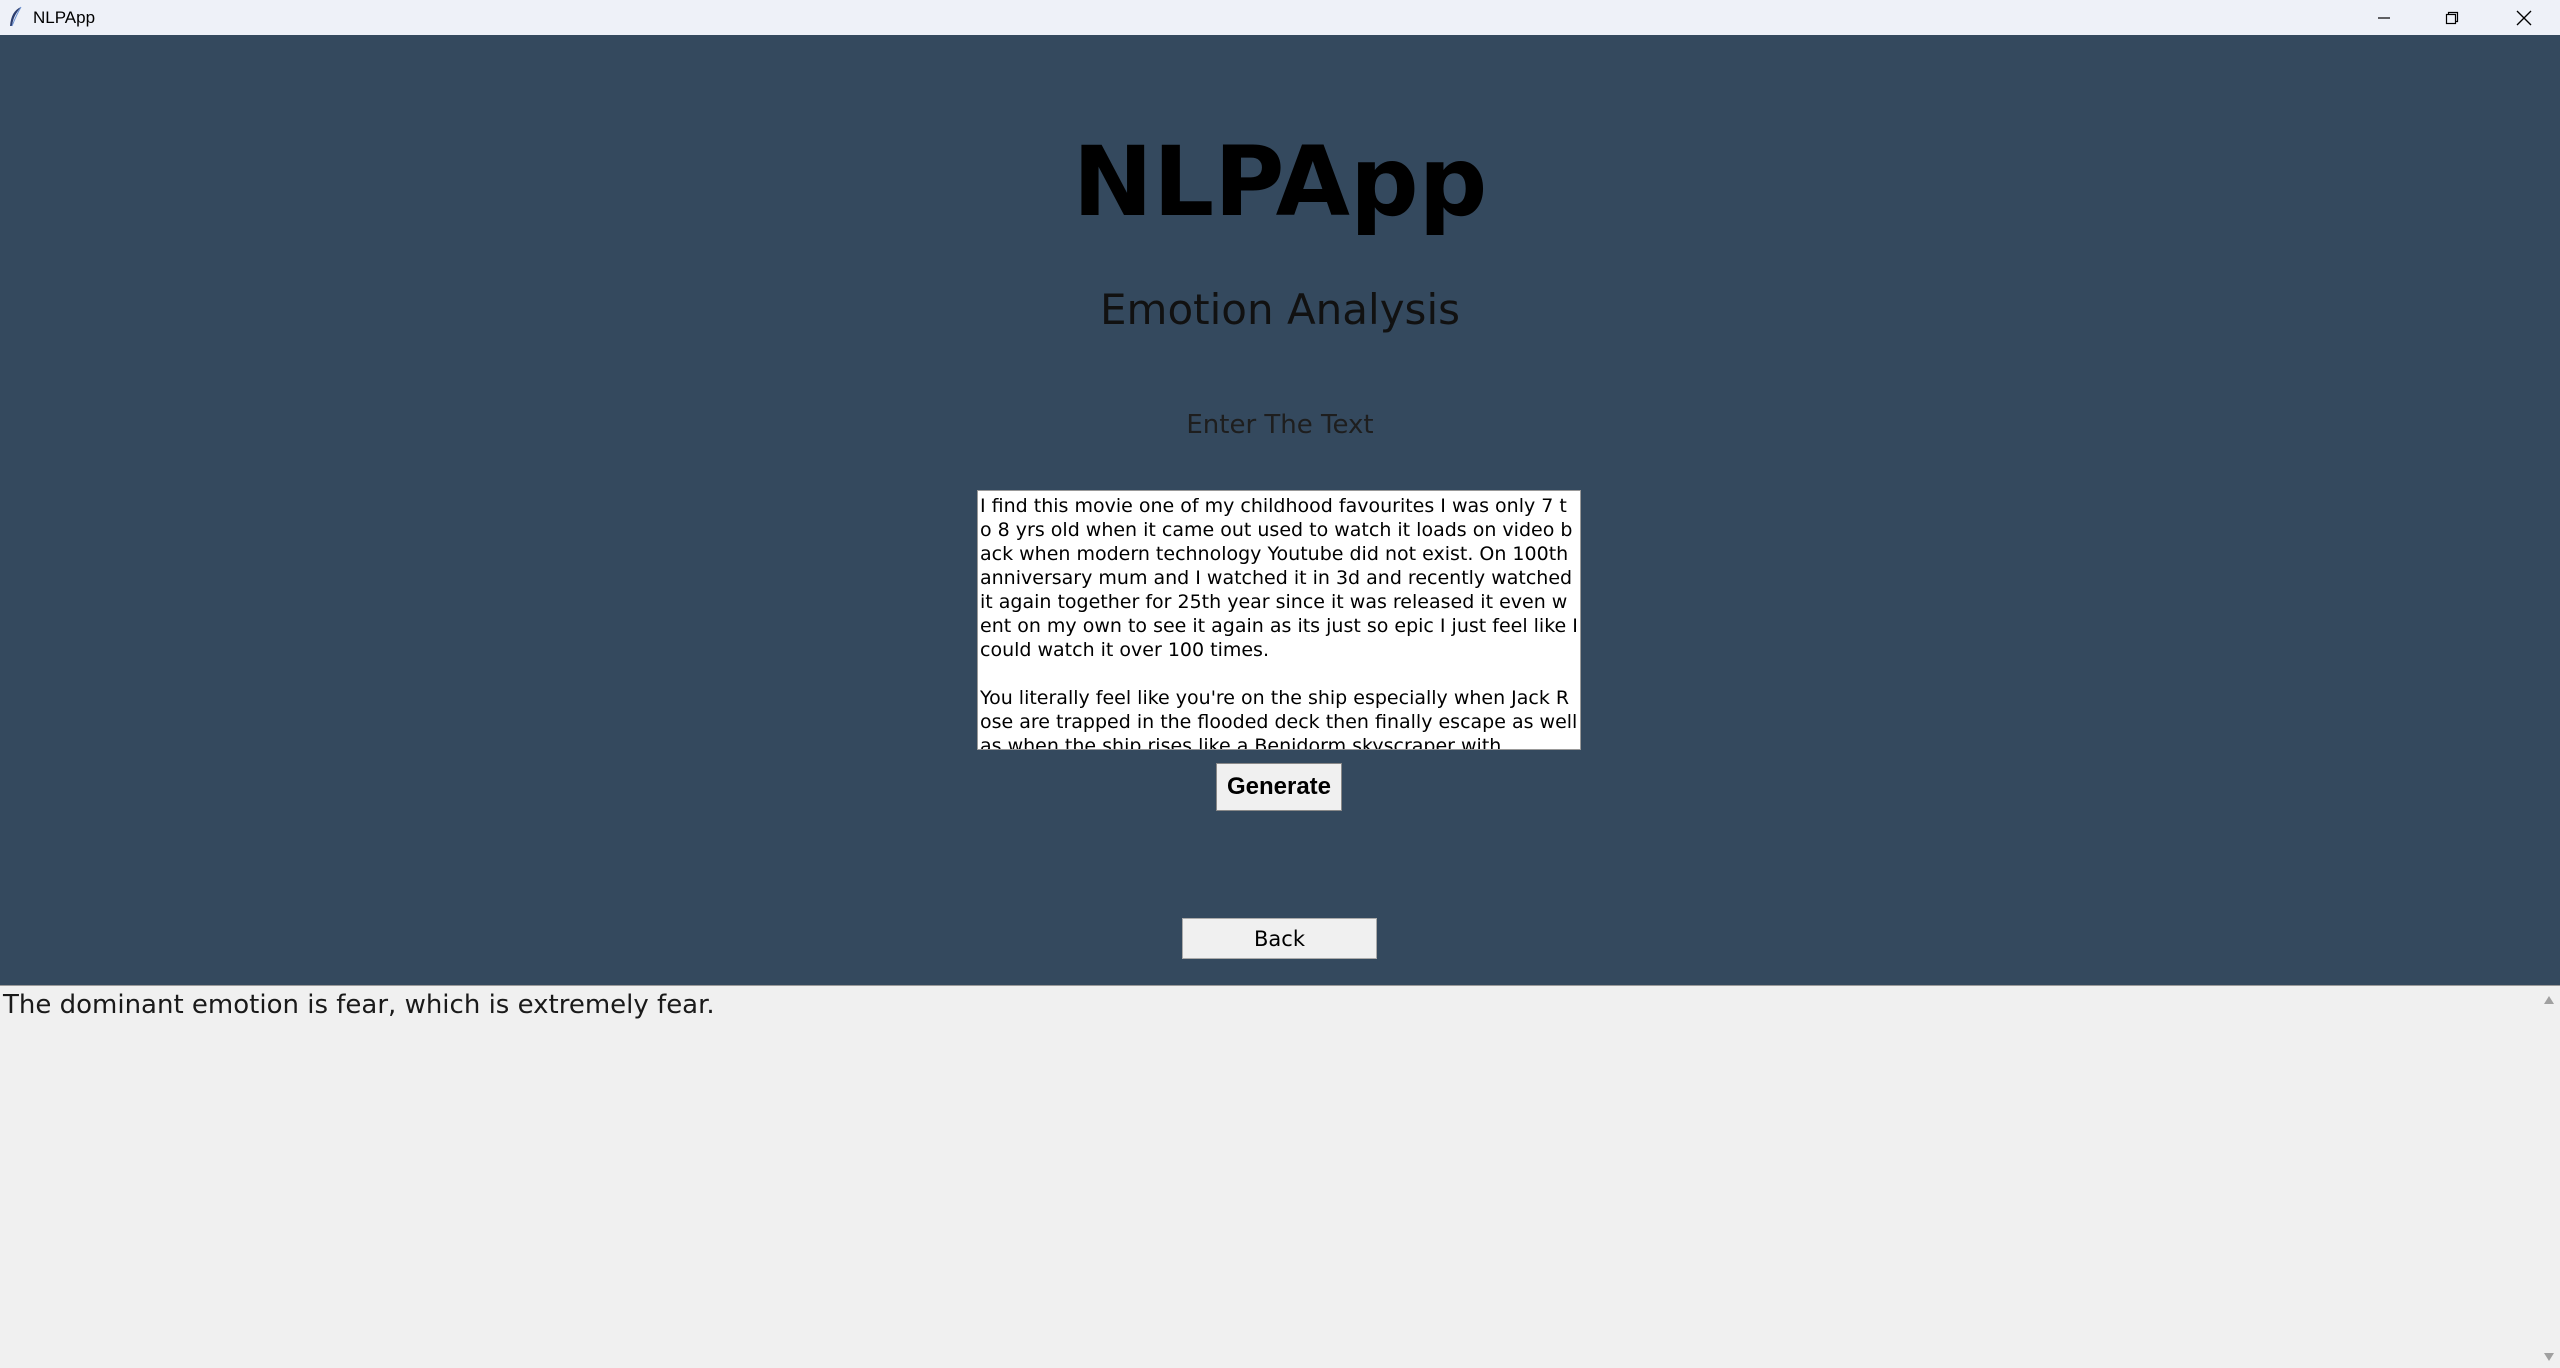 The width and height of the screenshot is (2560, 1368). I want to click on back-button: Back, so click(1279, 938).